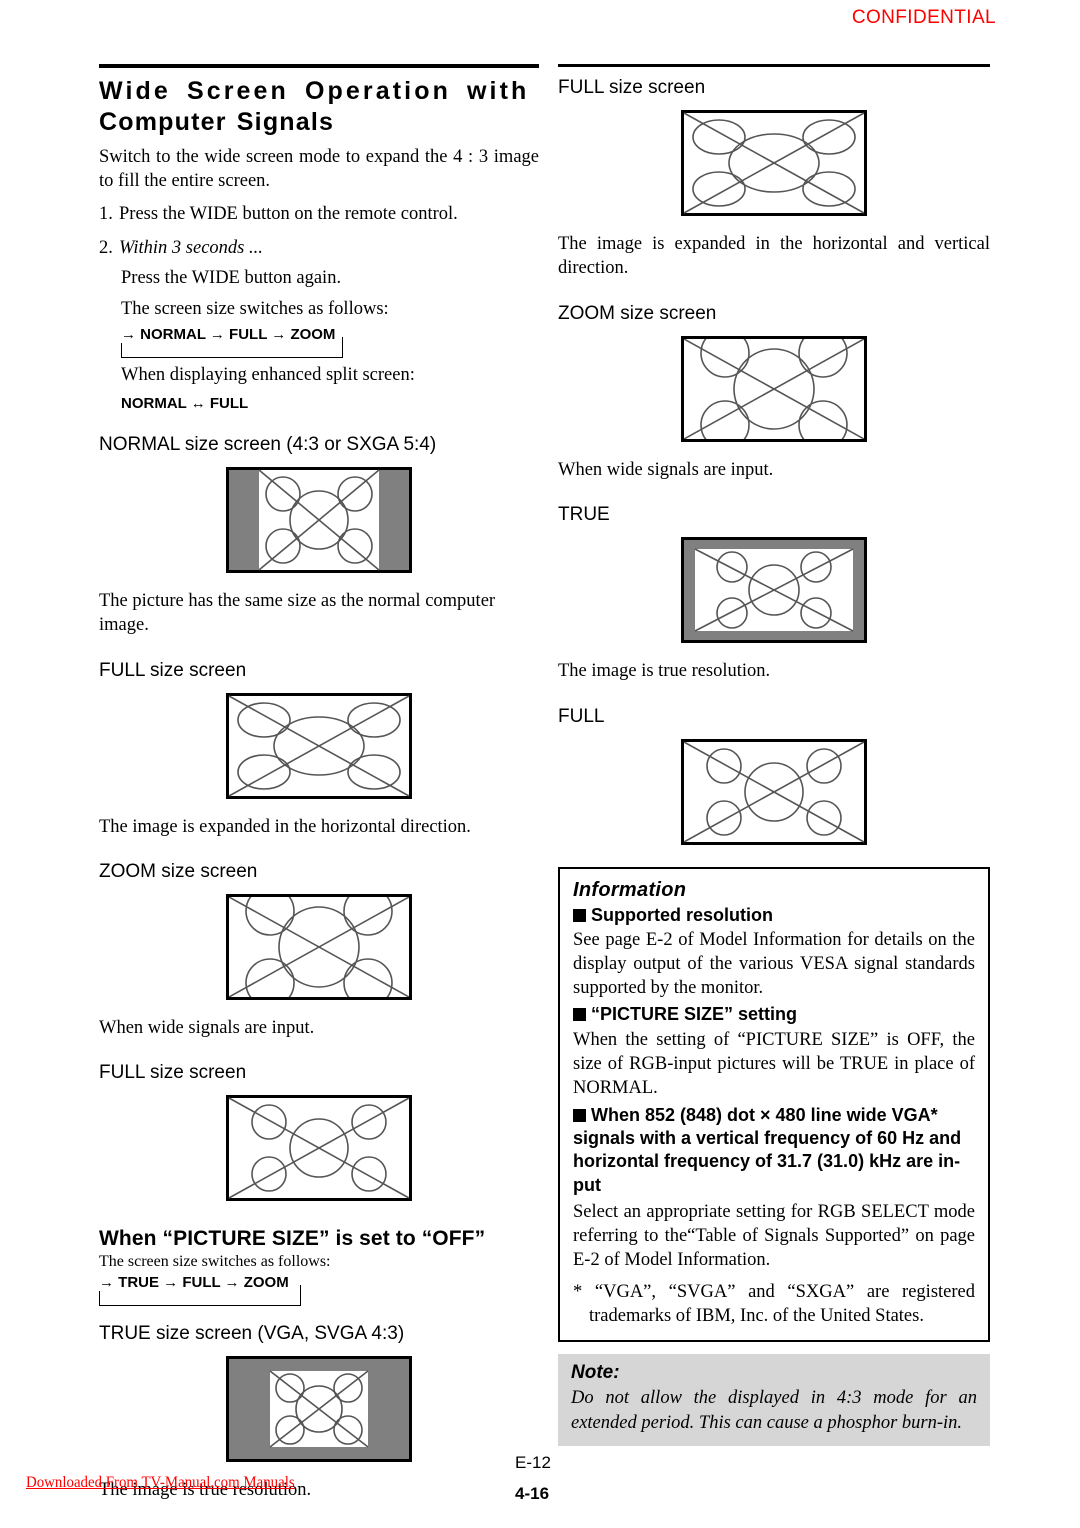 This screenshot has width=1080, height=1528. I want to click on diagram-zoom-size, so click(319, 947).